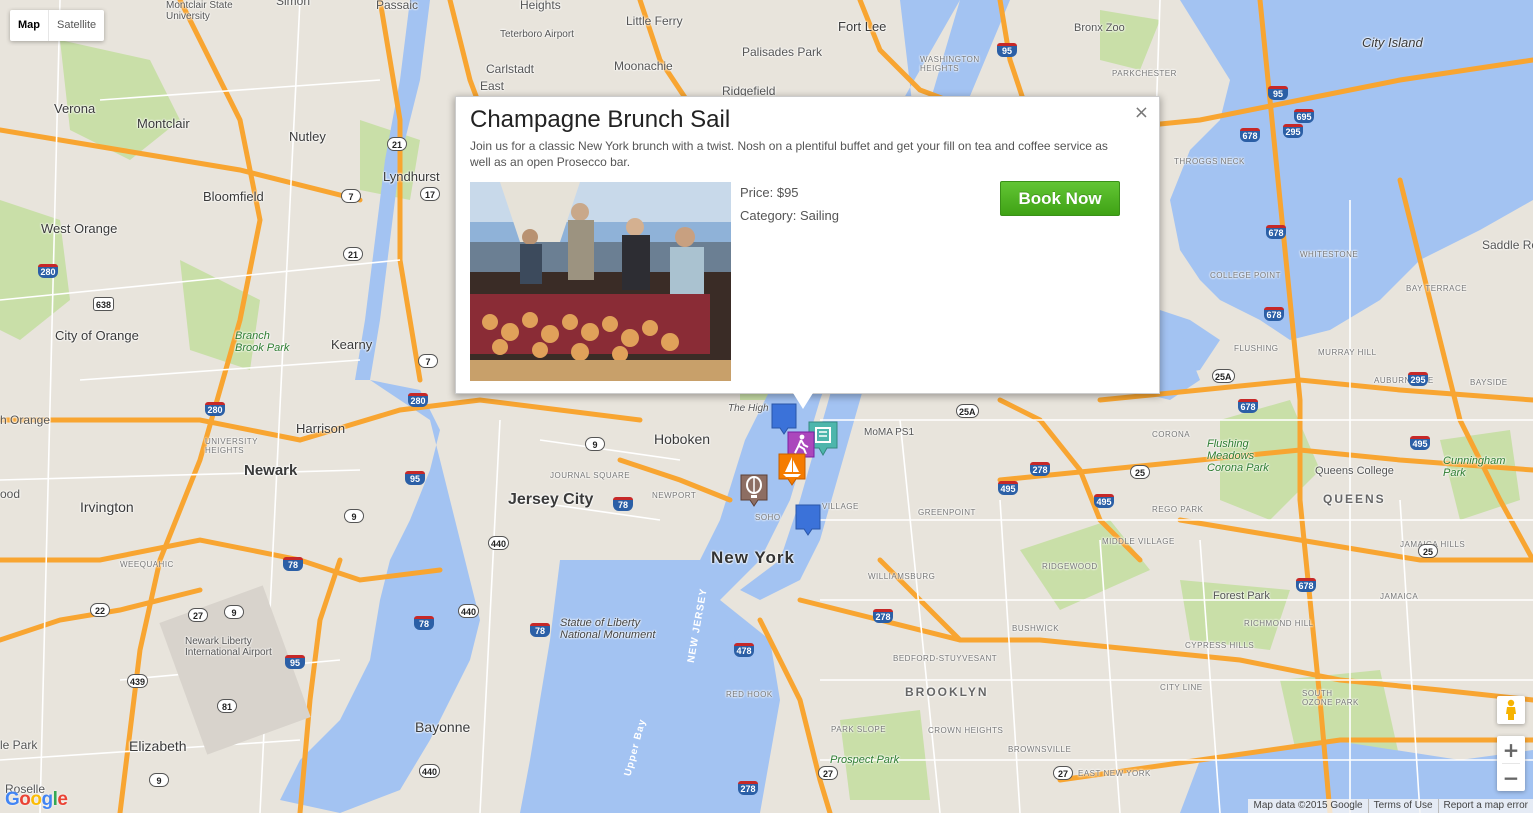 This screenshot has width=1533, height=813. Describe the element at coordinates (1008, 488) in the screenshot. I see `shield-i495-west: 495` at that location.